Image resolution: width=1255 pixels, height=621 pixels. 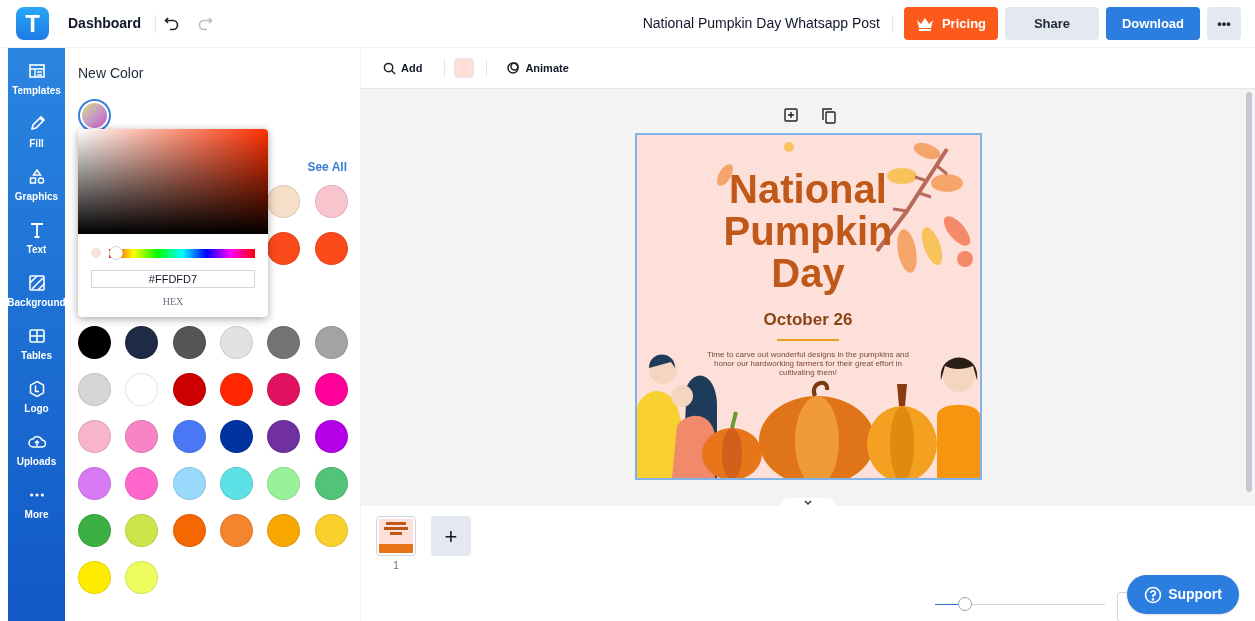 What do you see at coordinates (1153, 23) in the screenshot?
I see `download-button: Download` at bounding box center [1153, 23].